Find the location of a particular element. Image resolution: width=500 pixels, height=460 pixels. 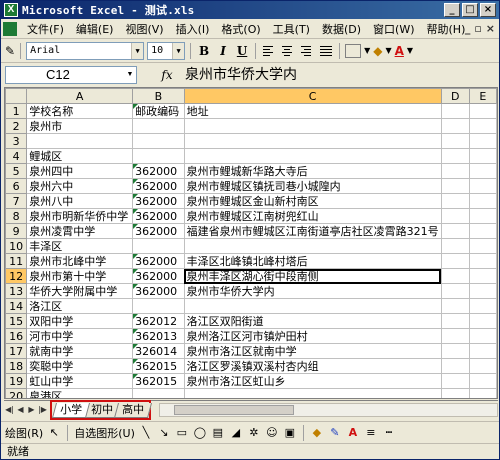

cell-b: 326014 is located at coordinates (158, 351).